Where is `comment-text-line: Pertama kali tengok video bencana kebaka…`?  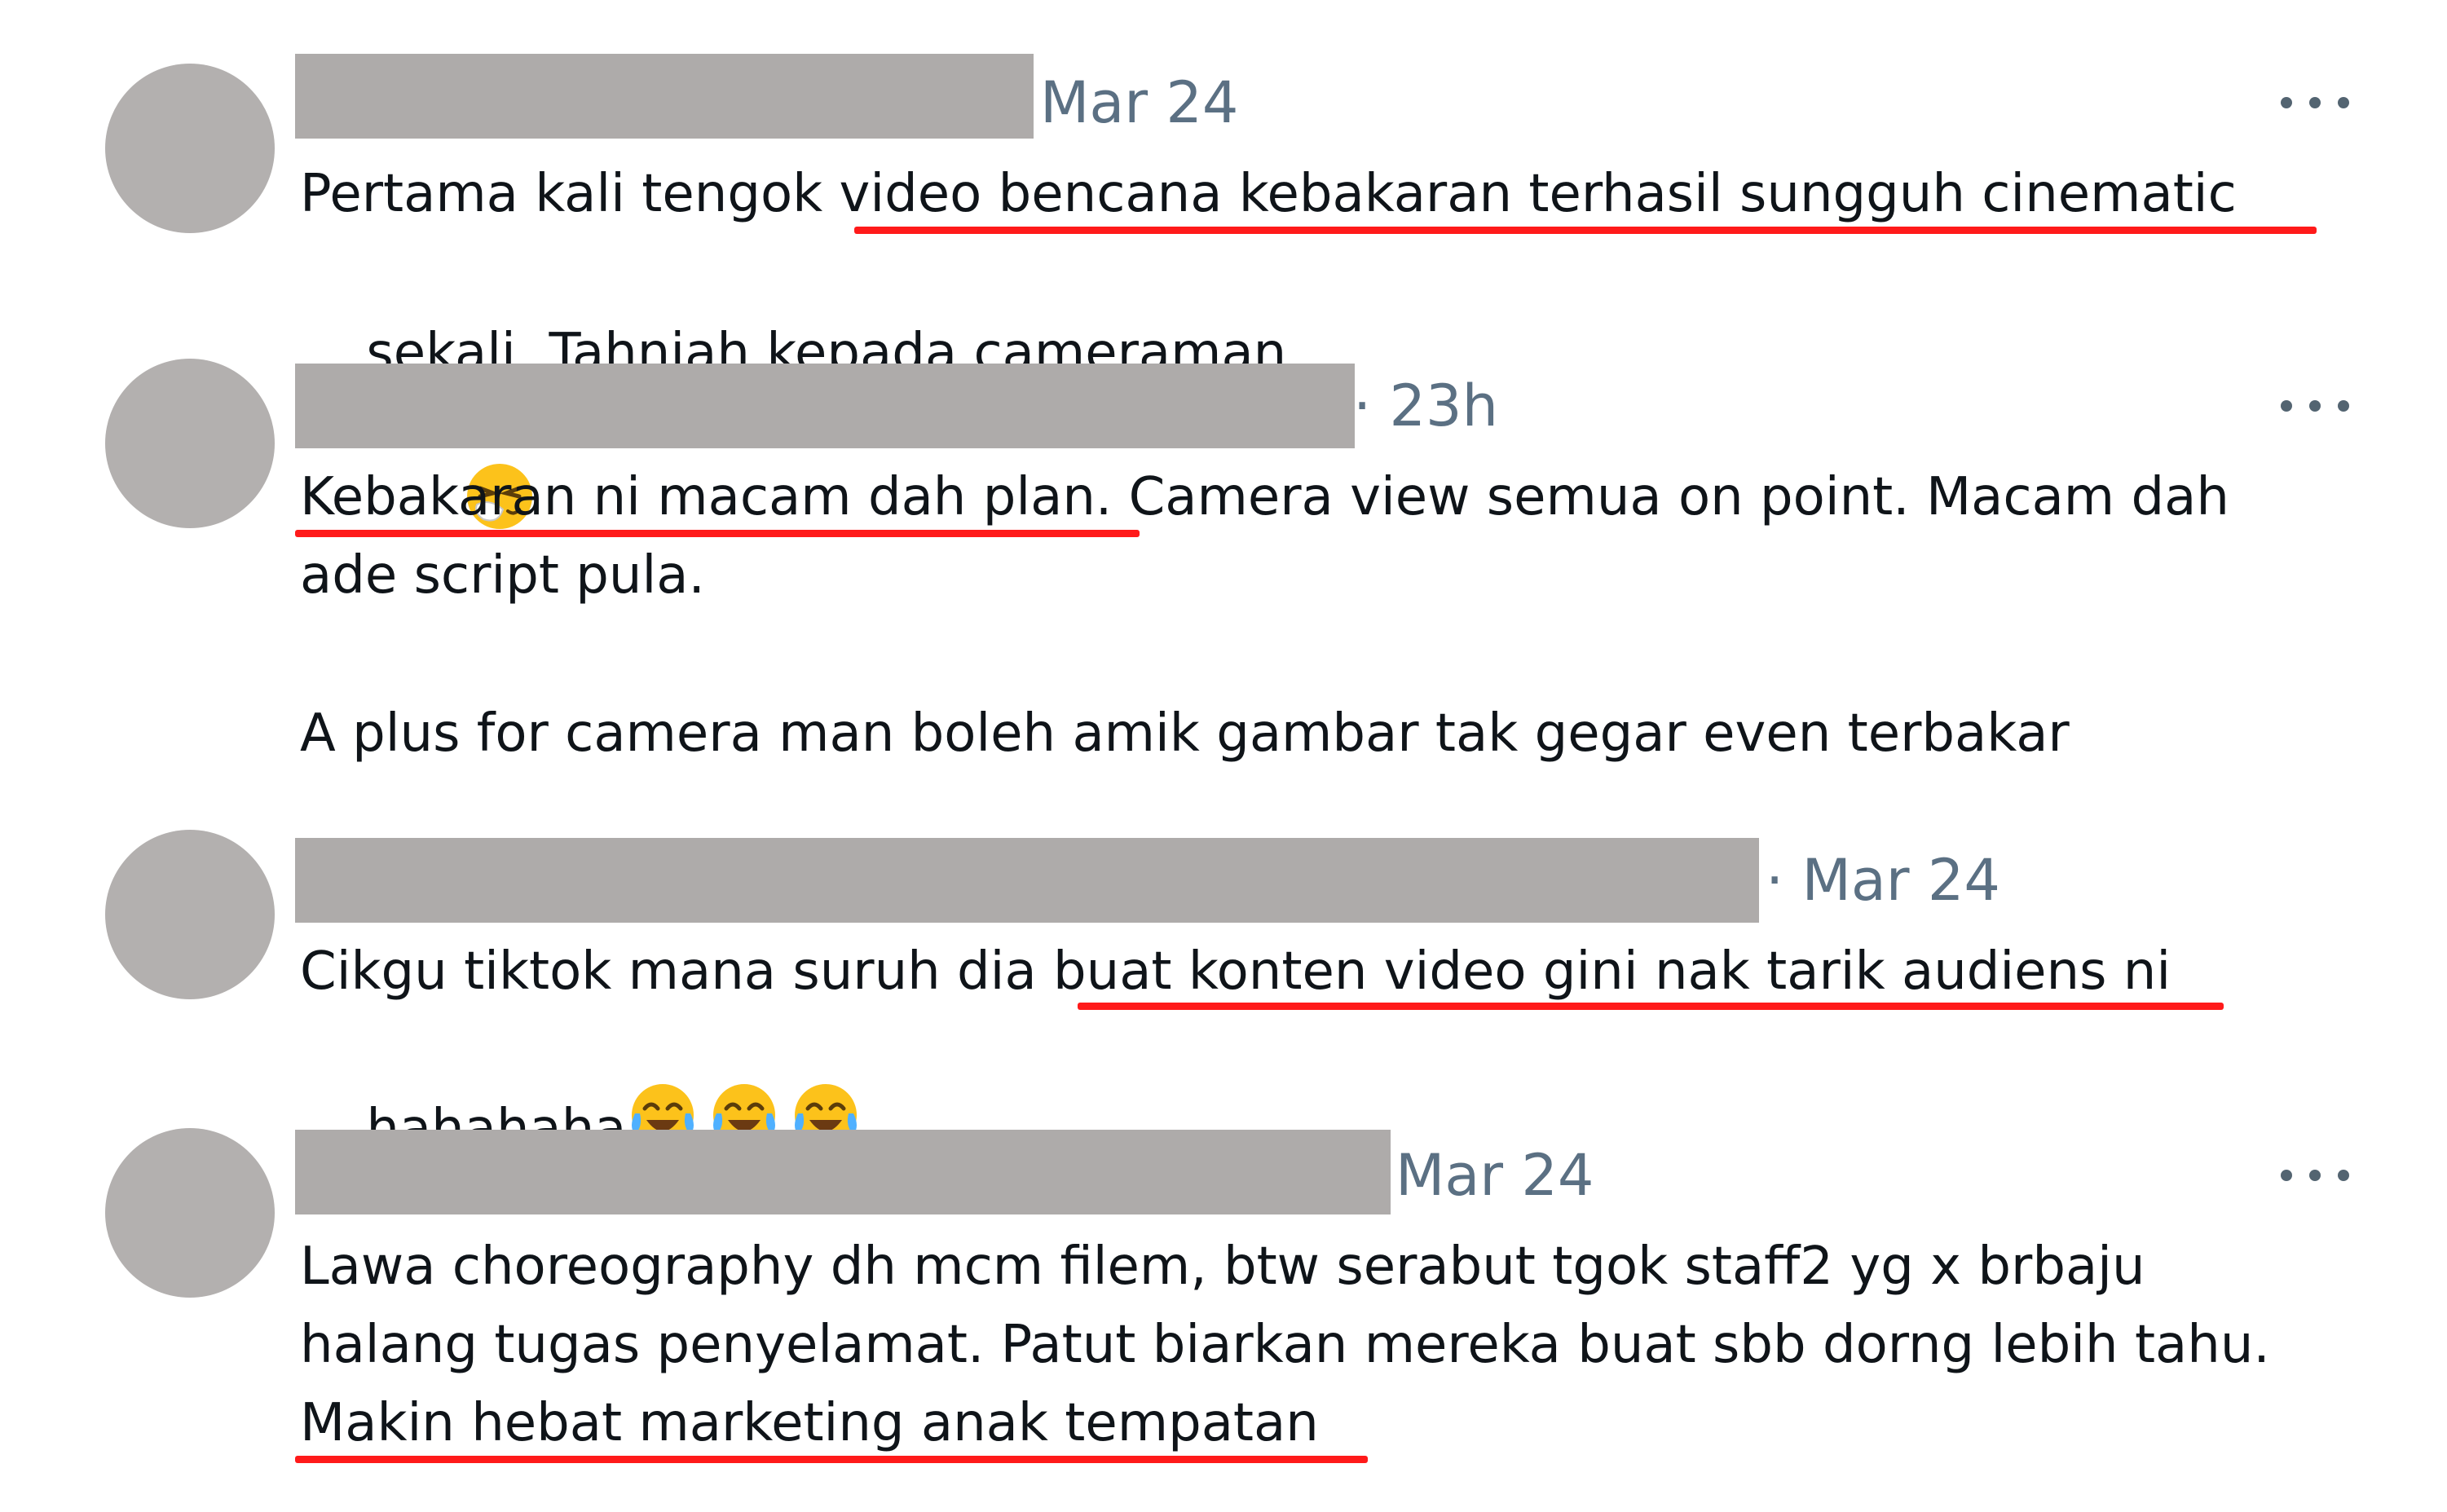 comment-text-line: Pertama kali tengok video bencana kebaka… is located at coordinates (1269, 194).